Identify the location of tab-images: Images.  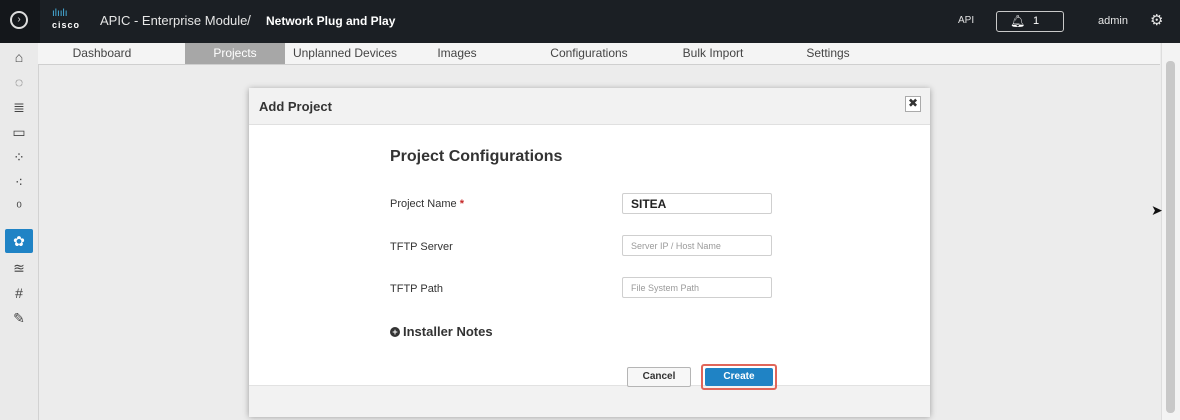
(457, 53).